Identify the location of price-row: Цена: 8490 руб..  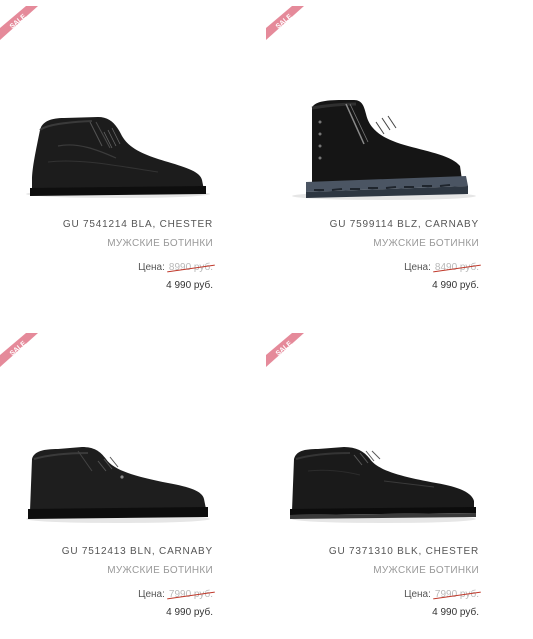
(441, 267).